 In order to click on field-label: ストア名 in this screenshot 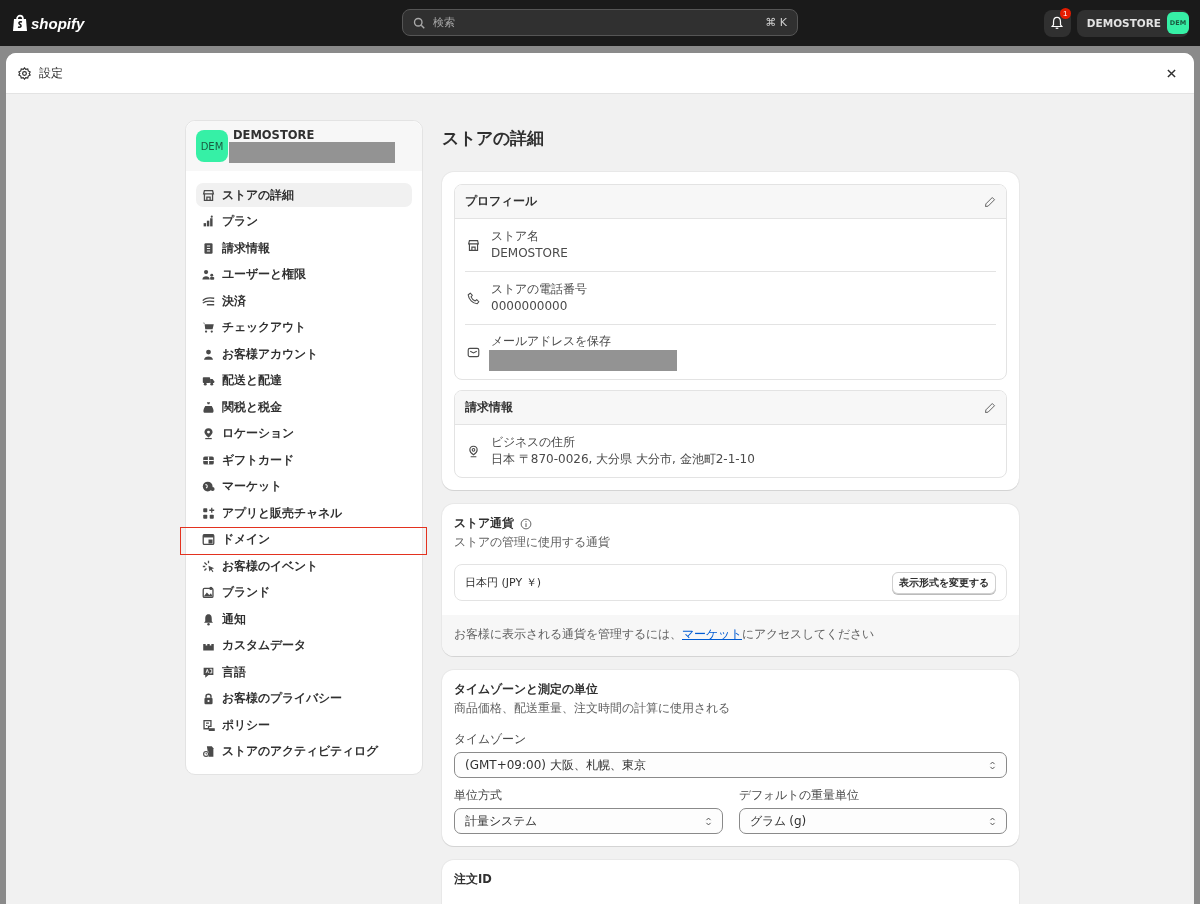, I will do `click(515, 236)`.